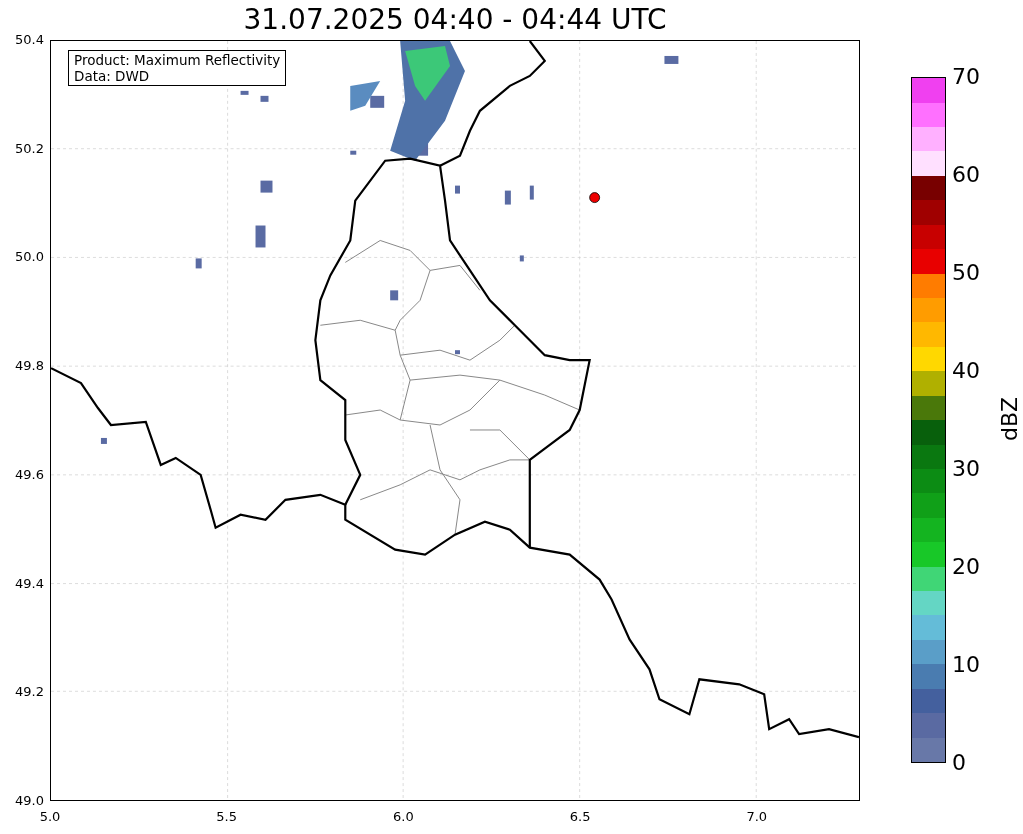 The height and width of the screenshot is (834, 1023). I want to click on x-tick-label: 6.0, so click(403, 817).